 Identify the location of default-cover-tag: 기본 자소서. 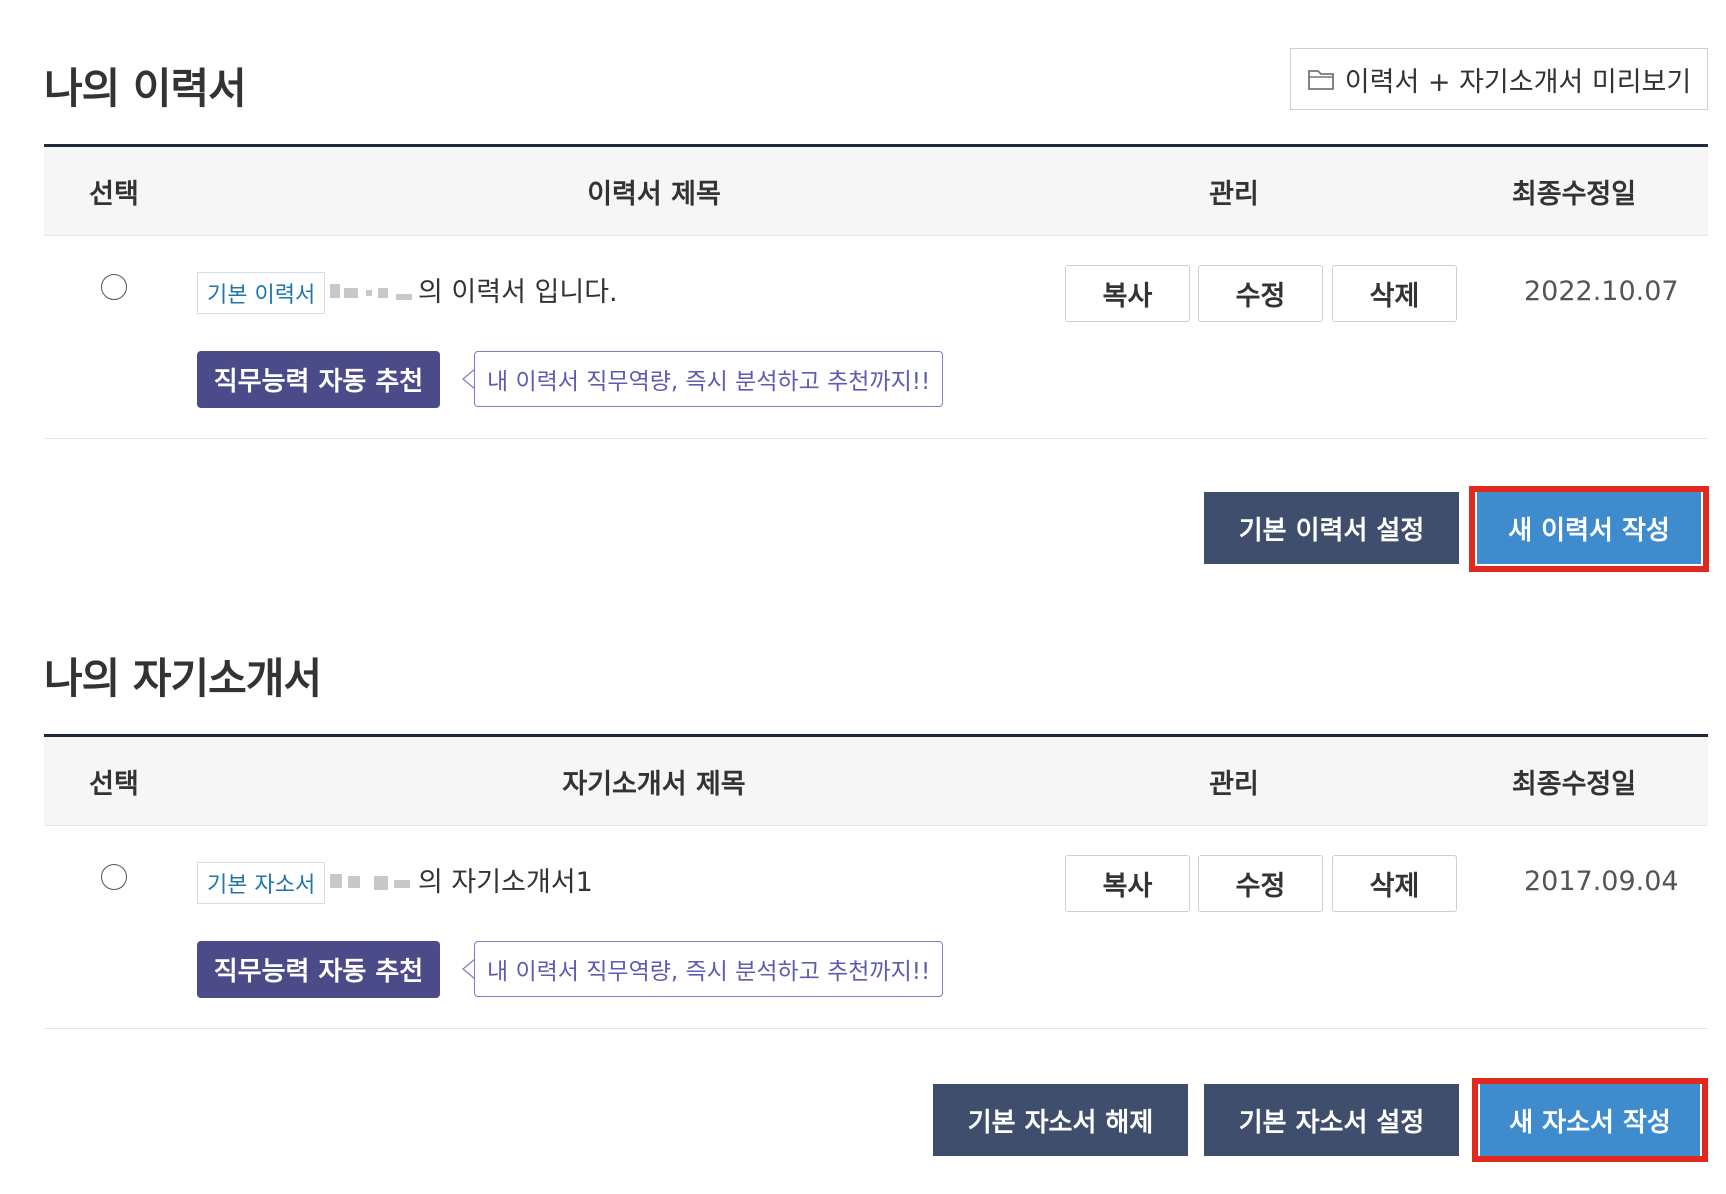
(261, 883).